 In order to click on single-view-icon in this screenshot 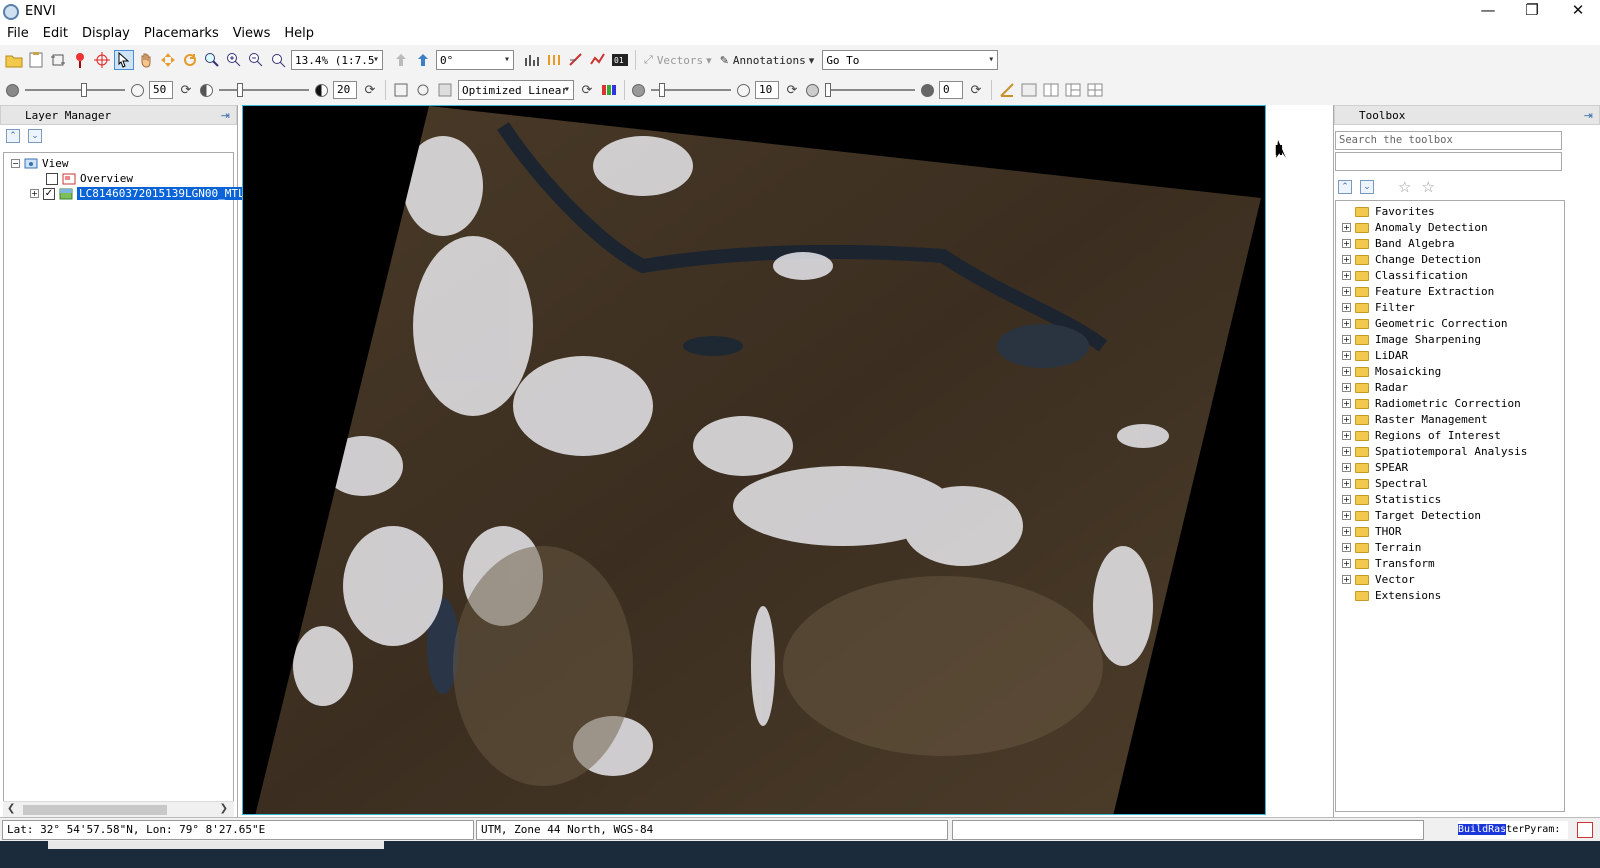, I will do `click(1029, 90)`.